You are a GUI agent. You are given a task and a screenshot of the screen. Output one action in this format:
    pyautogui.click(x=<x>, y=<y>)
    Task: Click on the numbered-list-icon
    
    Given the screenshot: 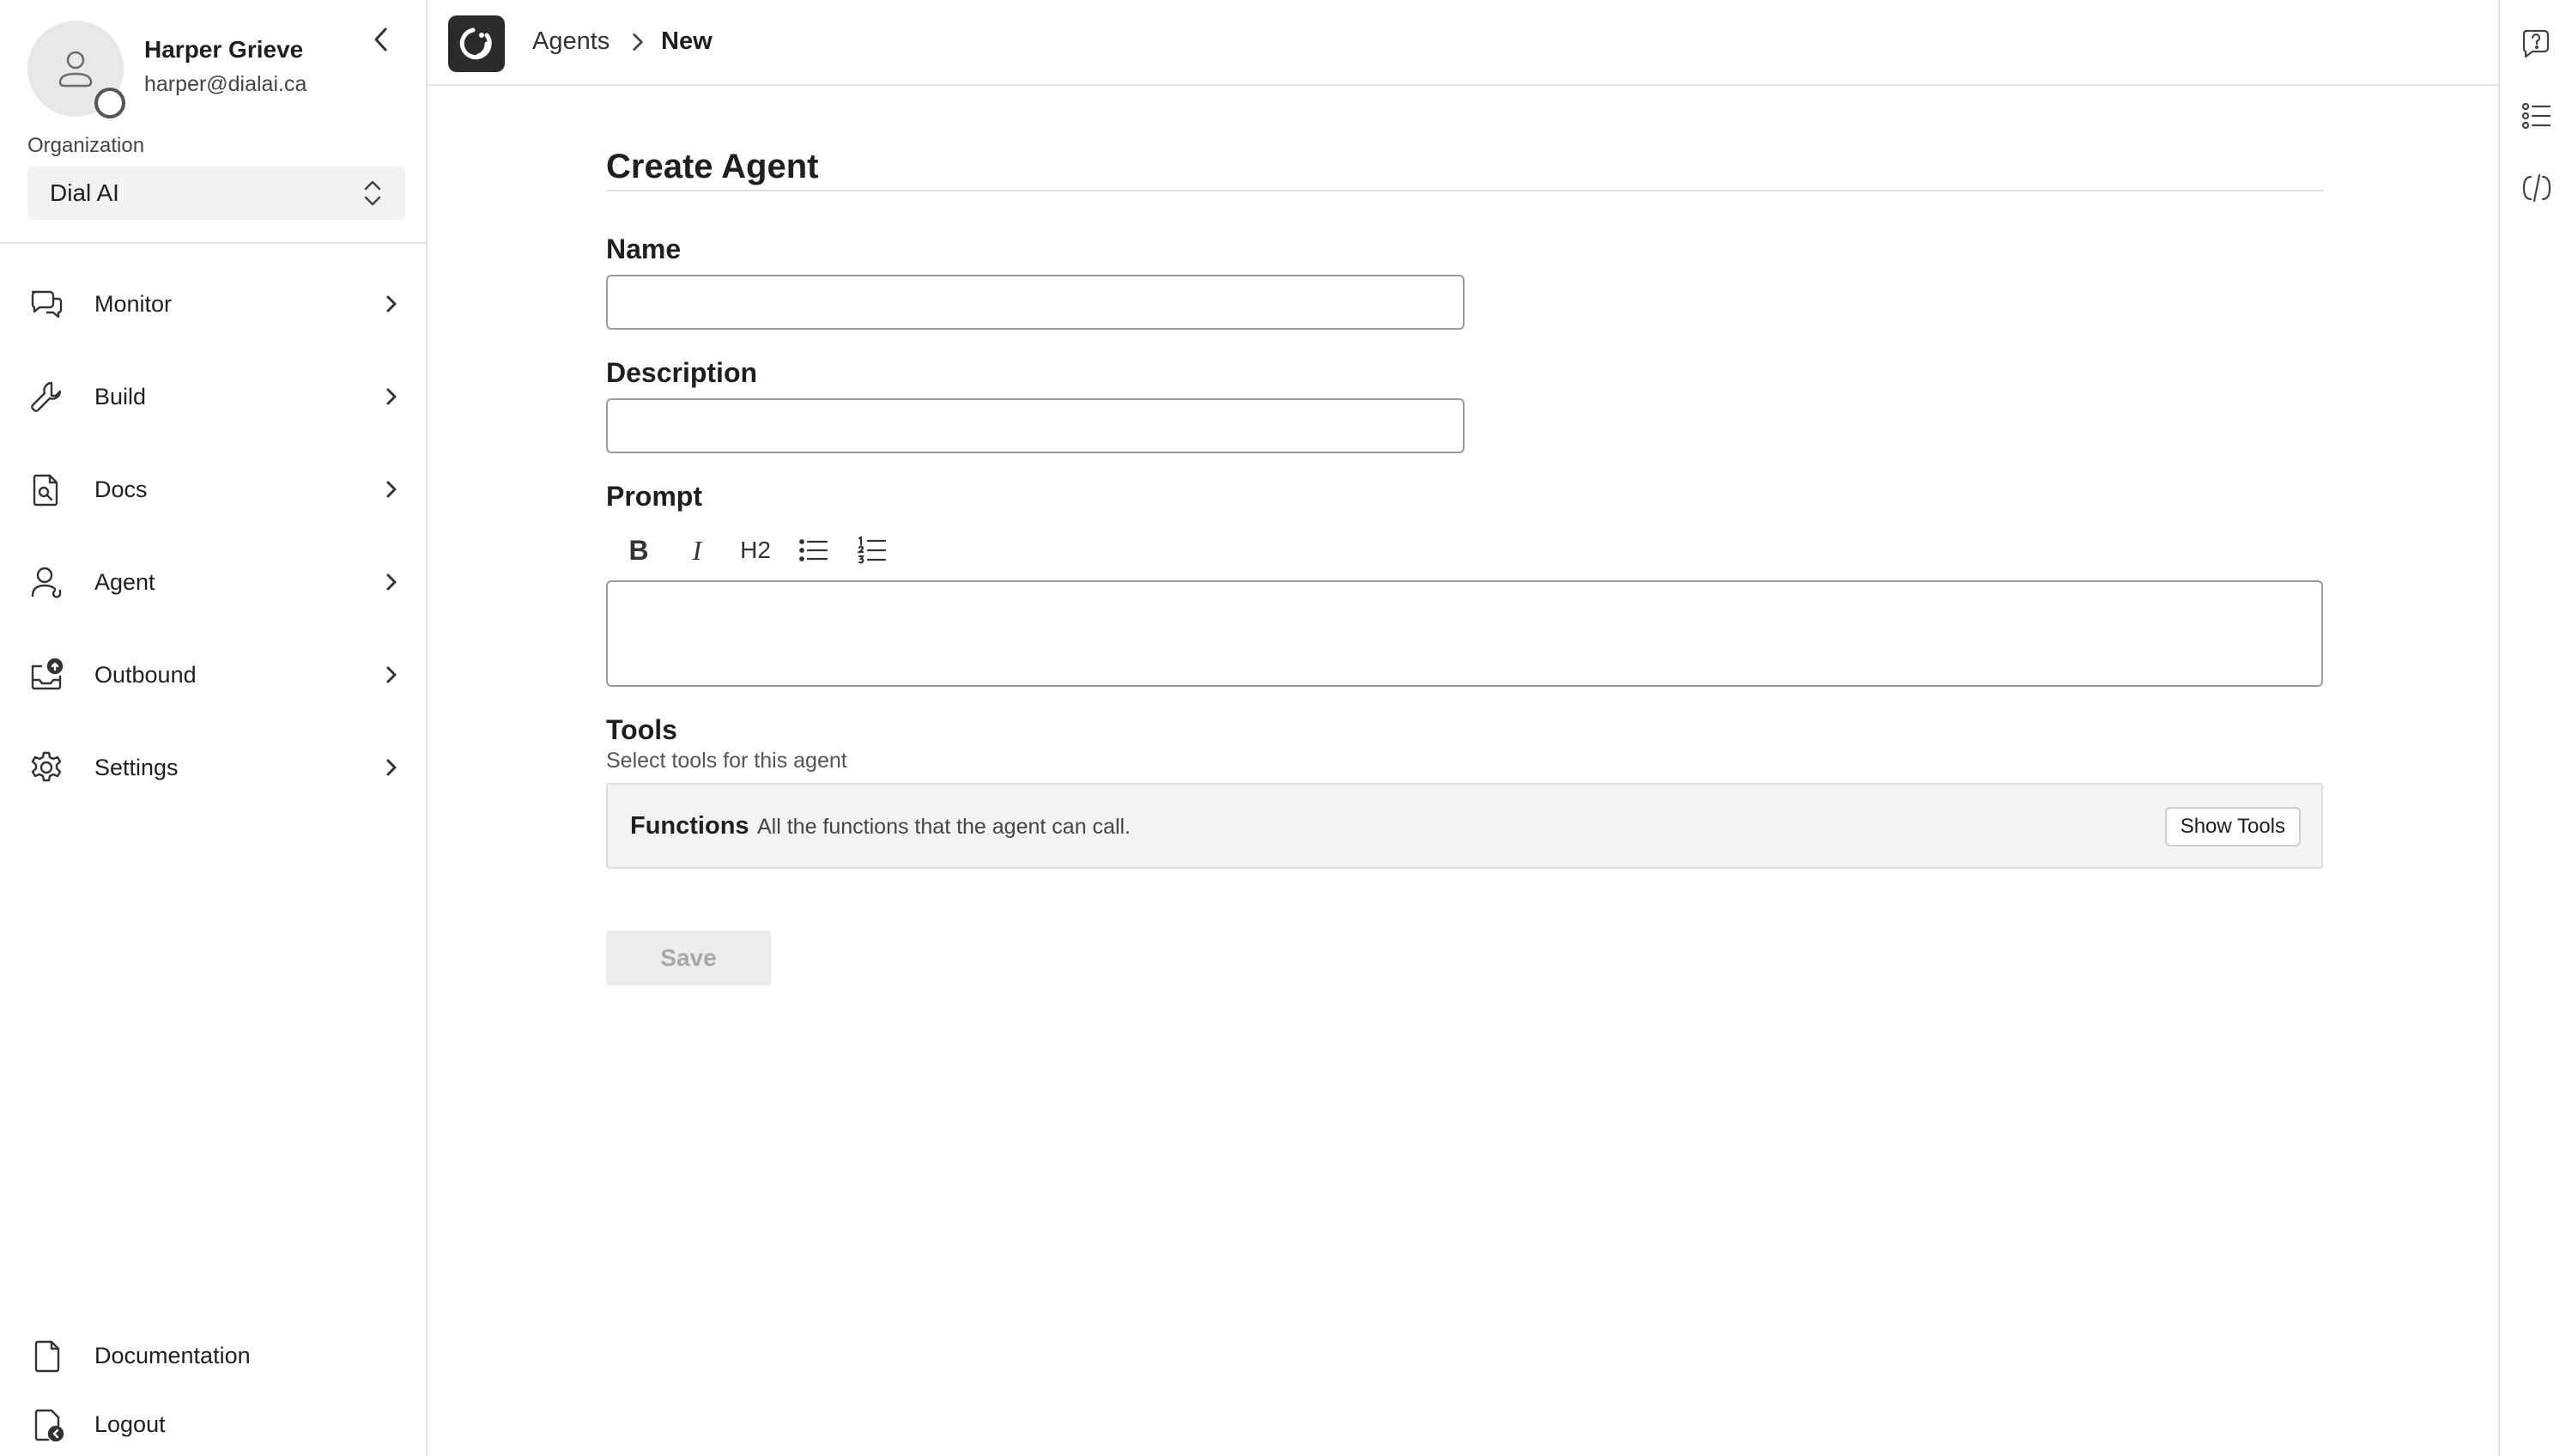 What is the action you would take?
    pyautogui.click(x=872, y=550)
    